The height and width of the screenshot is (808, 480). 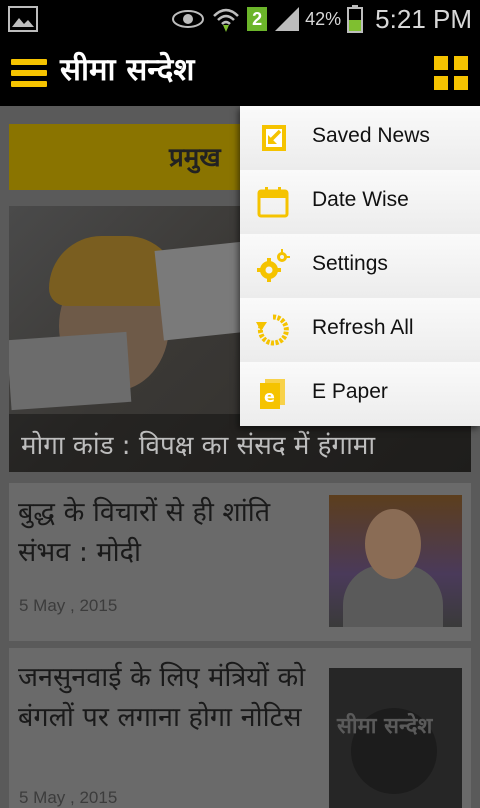 I want to click on overflow-grid-icon, so click(x=451, y=73).